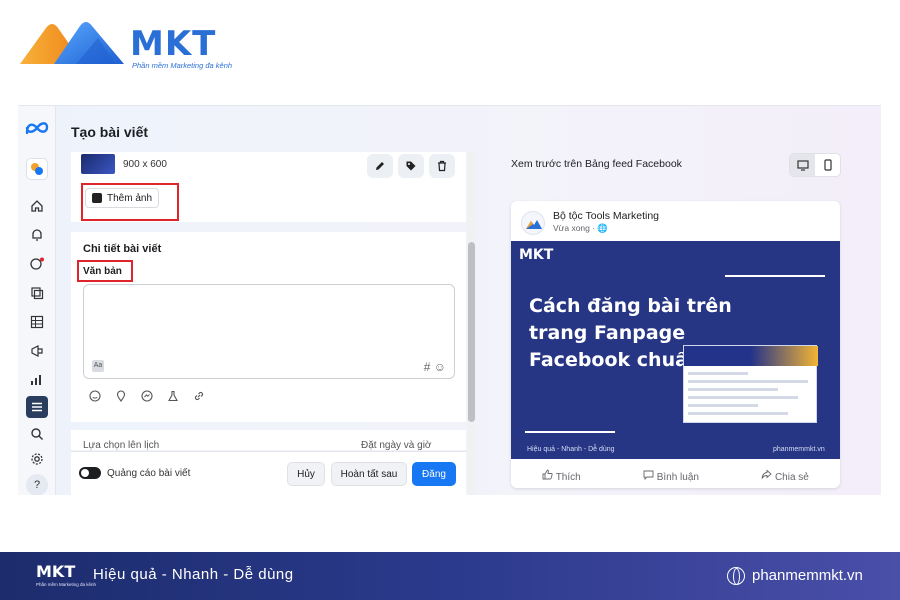 Image resolution: width=900 pixels, height=600 pixels. I want to click on scrollbar-thumb, so click(471, 332).